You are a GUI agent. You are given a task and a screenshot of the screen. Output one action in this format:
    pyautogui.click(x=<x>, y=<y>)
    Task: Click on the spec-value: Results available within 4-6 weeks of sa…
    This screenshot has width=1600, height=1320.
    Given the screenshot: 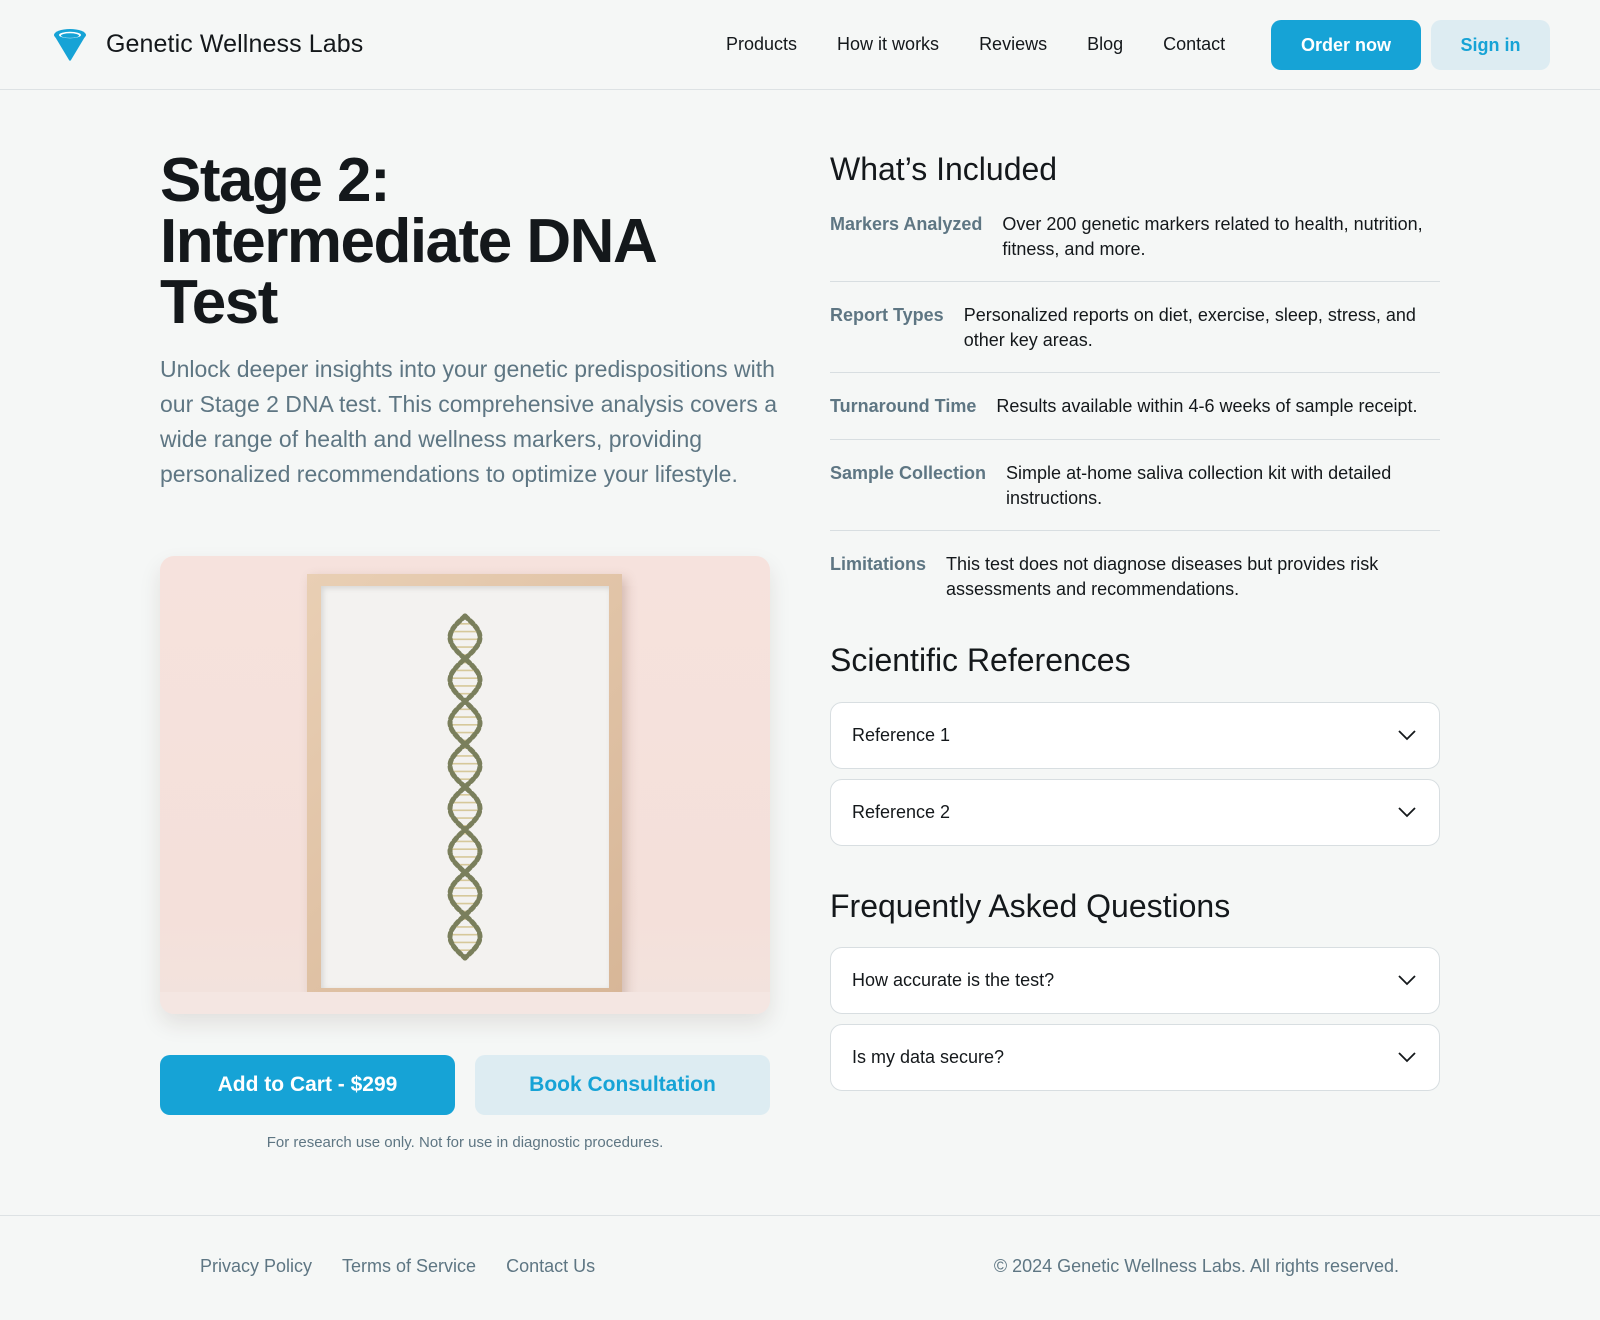 What is the action you would take?
    pyautogui.click(x=1207, y=406)
    